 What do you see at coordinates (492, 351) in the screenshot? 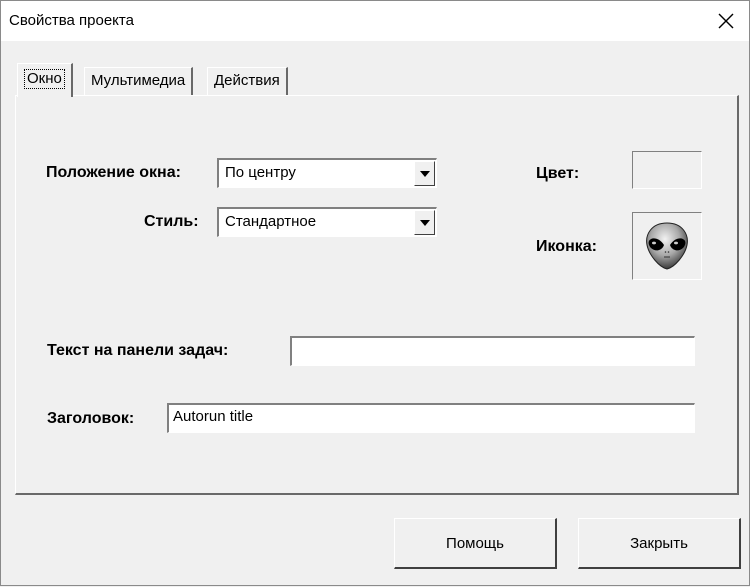
I see `taskbar-text-input` at bounding box center [492, 351].